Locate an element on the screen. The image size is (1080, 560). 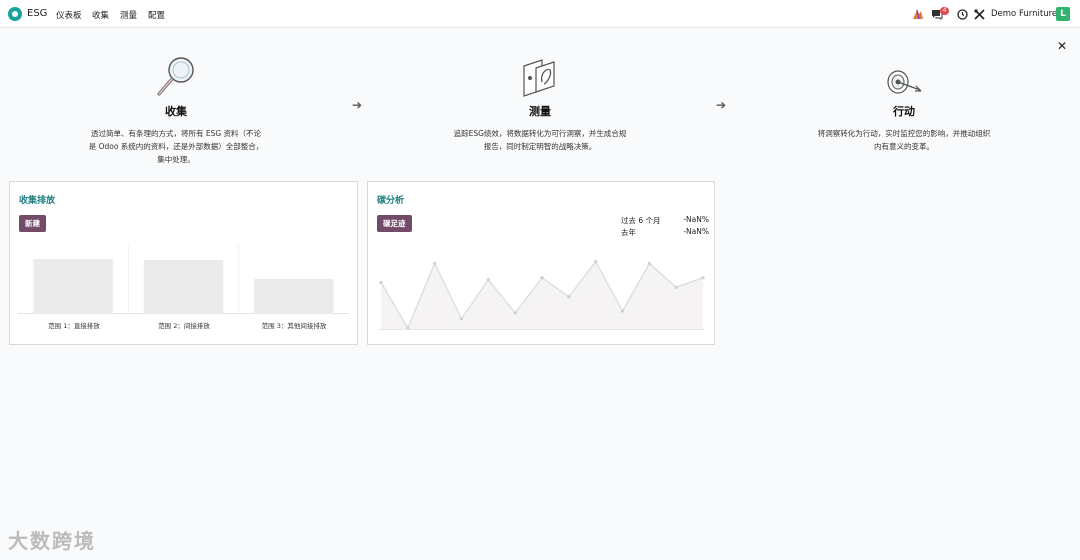
card-title: 碳分析 is located at coordinates (390, 199).